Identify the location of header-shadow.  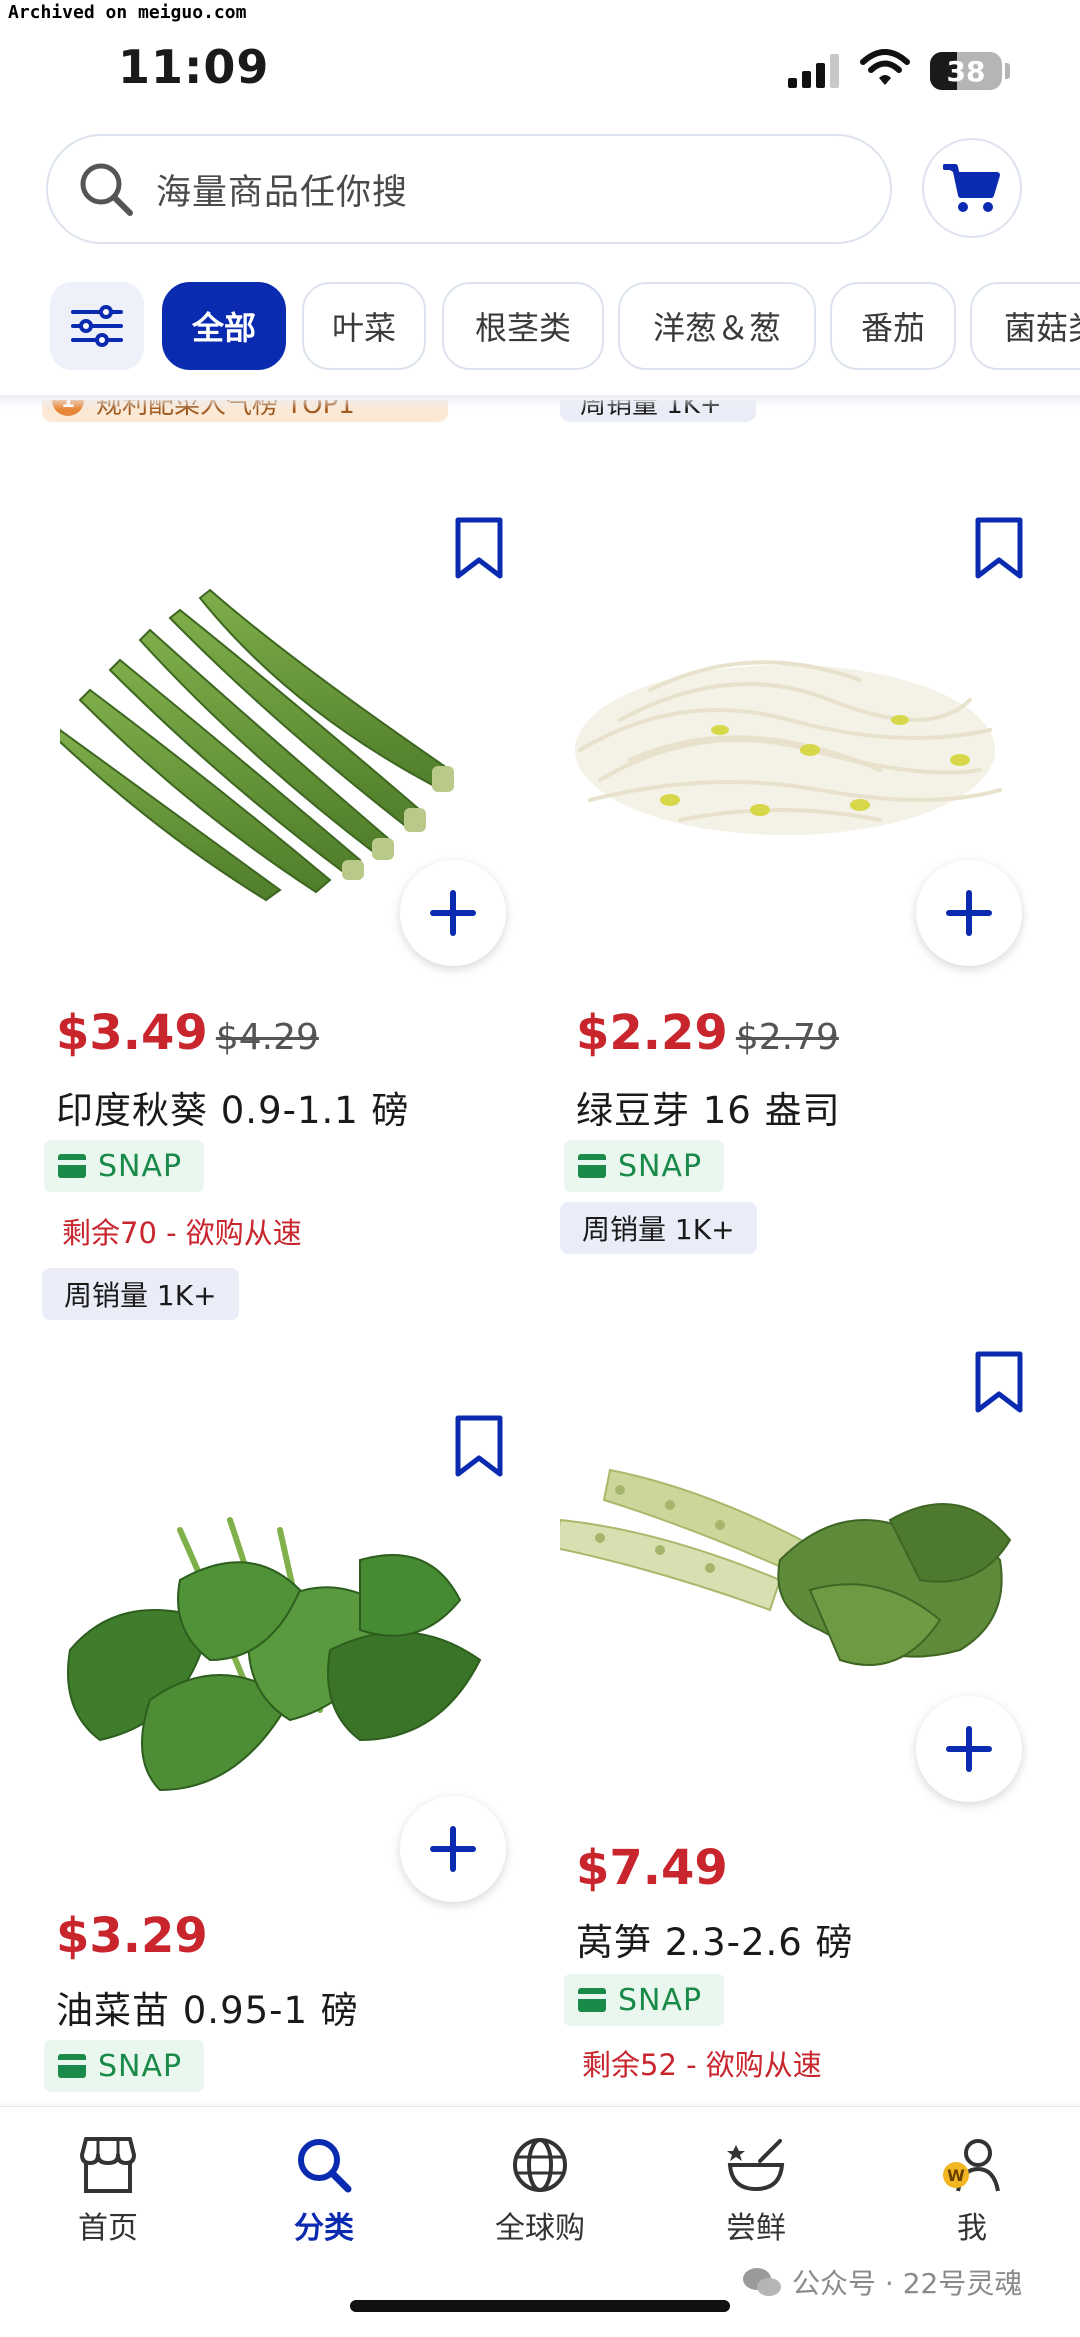
(540, 402).